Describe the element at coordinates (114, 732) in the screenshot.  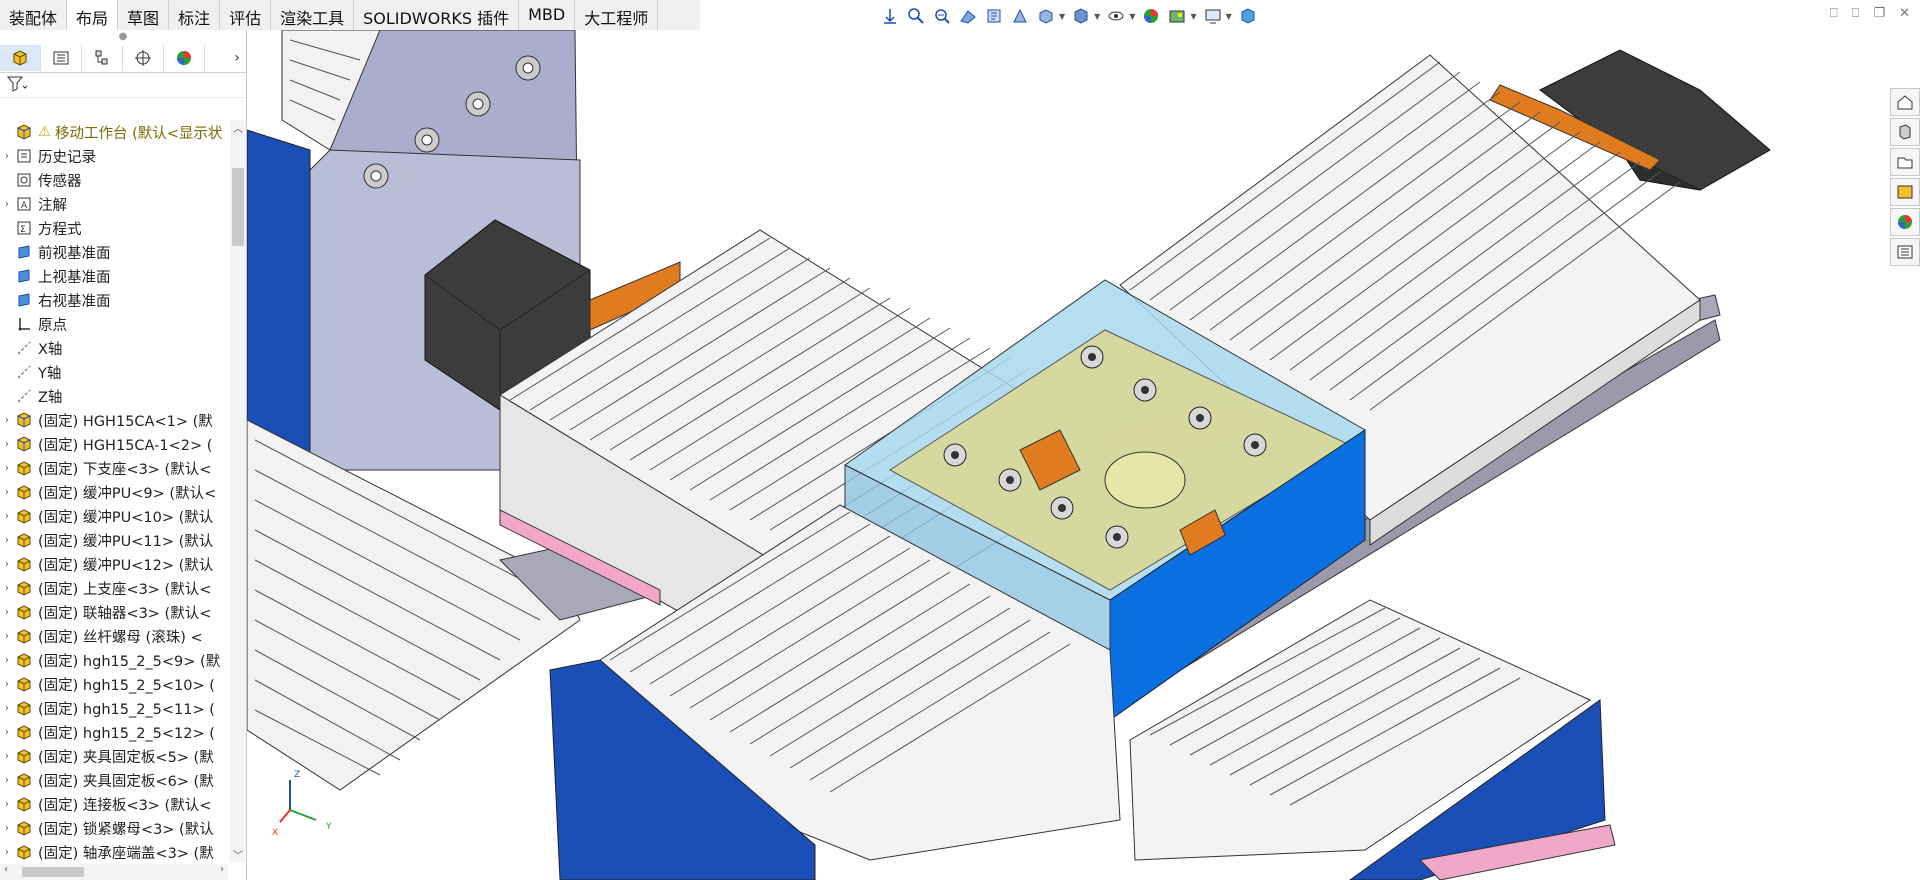
I see `tree-item: › (固定) hgh15_2_5<12> (` at that location.